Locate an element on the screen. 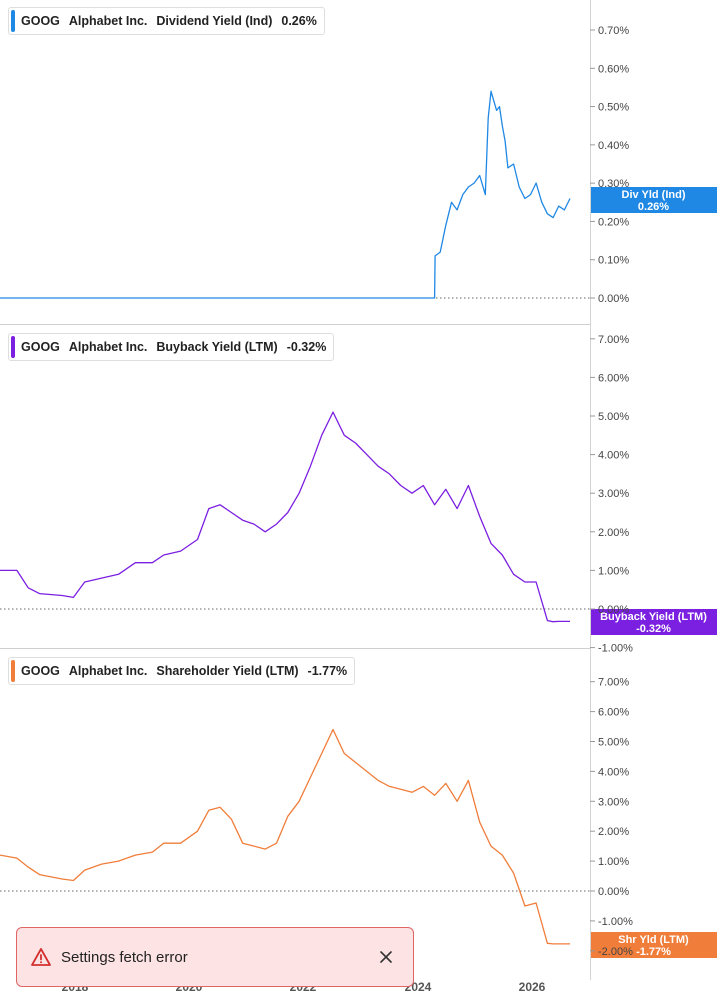  close-icon is located at coordinates (386, 957).